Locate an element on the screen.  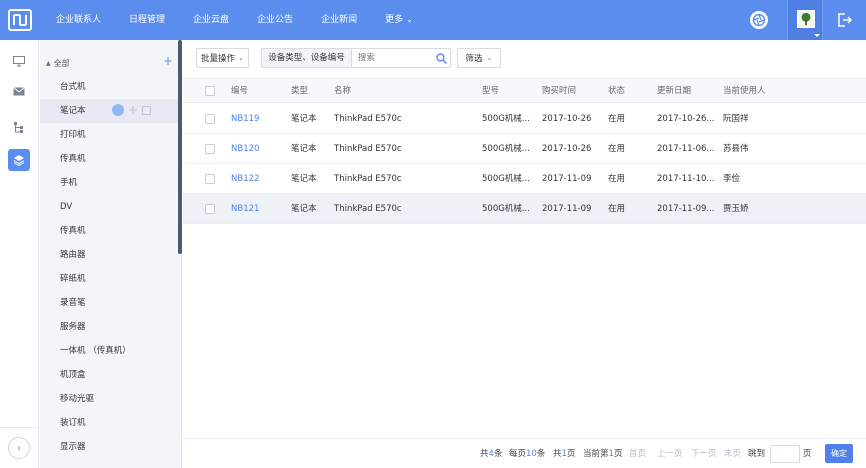
page-size-count: 10 is located at coordinates (531, 454).